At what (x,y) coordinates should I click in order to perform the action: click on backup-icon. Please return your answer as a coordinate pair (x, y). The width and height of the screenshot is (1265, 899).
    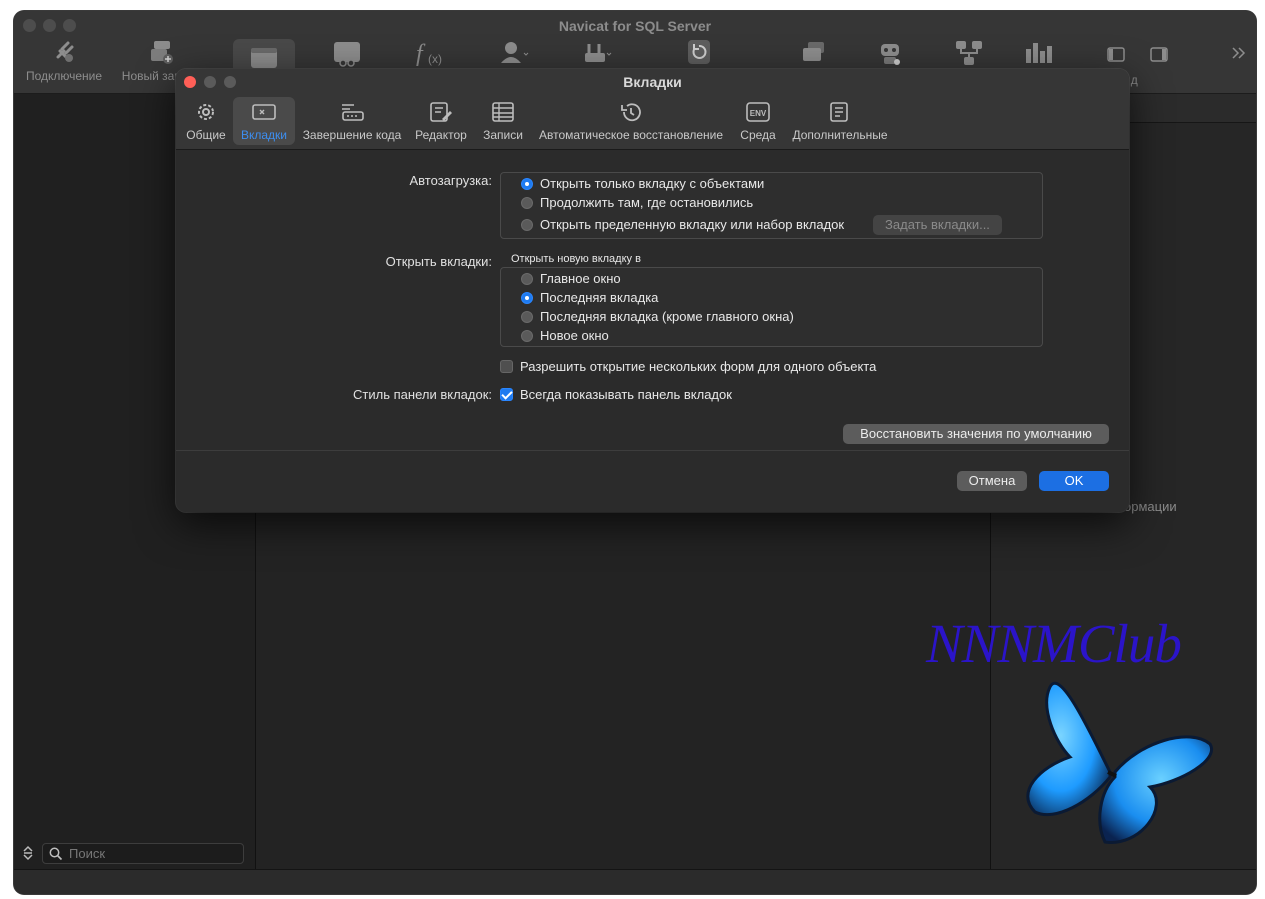
    Looking at the image, I should click on (699, 52).